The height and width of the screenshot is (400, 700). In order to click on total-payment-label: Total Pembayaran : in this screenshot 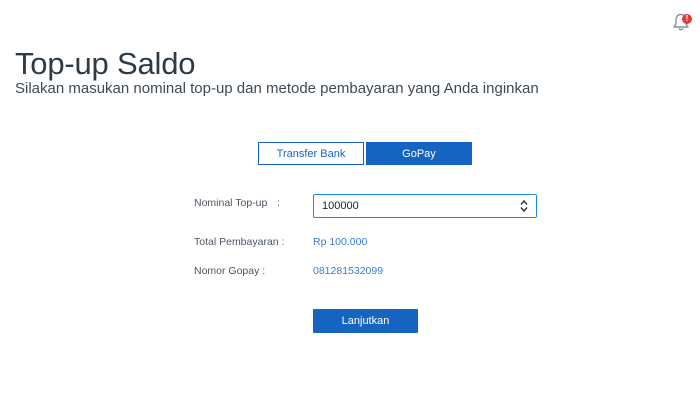, I will do `click(239, 242)`.